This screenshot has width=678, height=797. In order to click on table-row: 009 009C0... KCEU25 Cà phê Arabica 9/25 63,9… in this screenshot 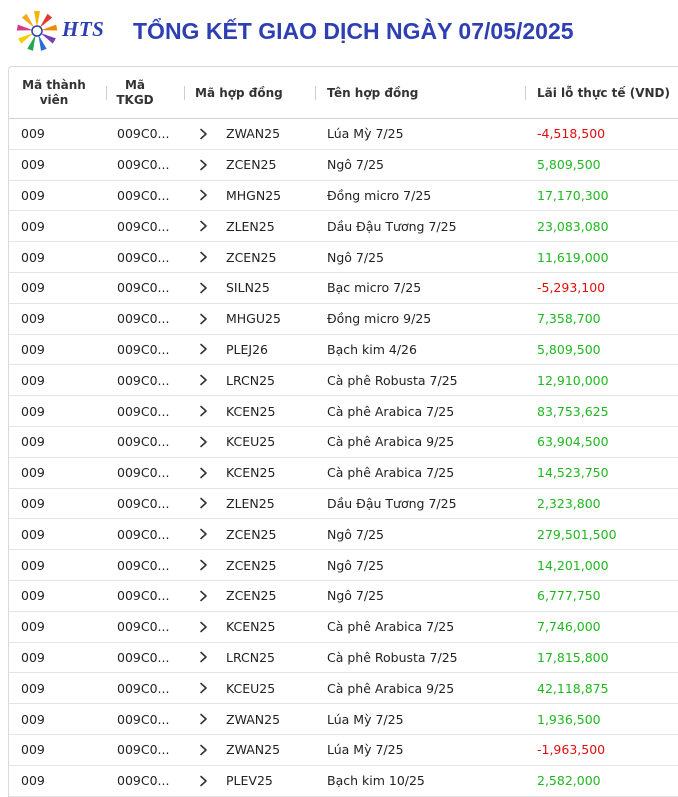, I will do `click(343, 442)`.